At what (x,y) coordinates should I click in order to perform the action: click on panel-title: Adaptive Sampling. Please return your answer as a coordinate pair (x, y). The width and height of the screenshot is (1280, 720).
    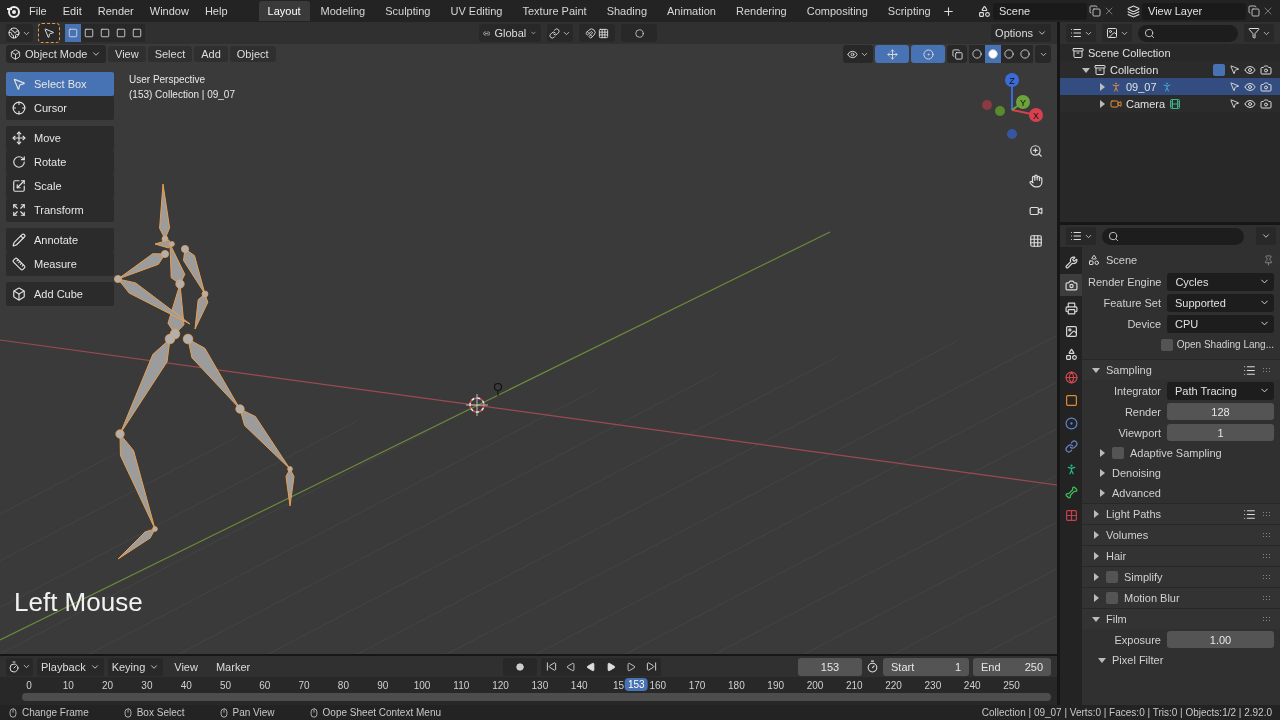
    Looking at the image, I should click on (1176, 453).